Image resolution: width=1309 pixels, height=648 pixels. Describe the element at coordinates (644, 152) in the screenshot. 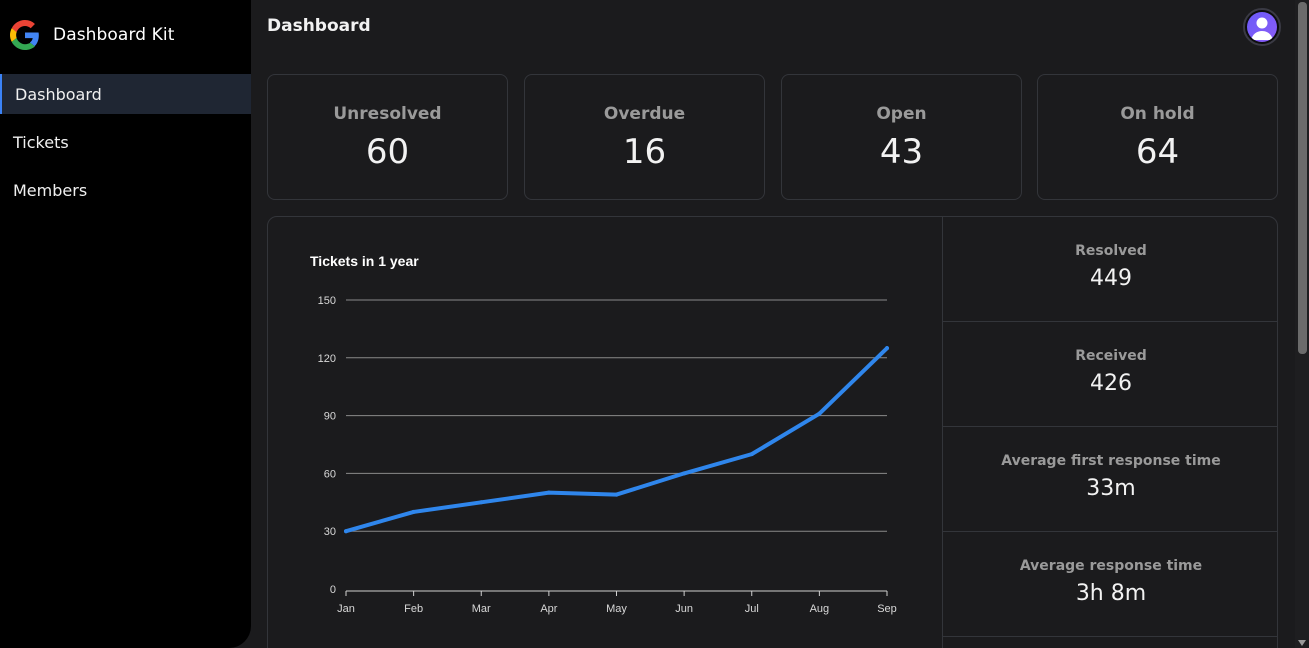

I see `card-value: 16` at that location.